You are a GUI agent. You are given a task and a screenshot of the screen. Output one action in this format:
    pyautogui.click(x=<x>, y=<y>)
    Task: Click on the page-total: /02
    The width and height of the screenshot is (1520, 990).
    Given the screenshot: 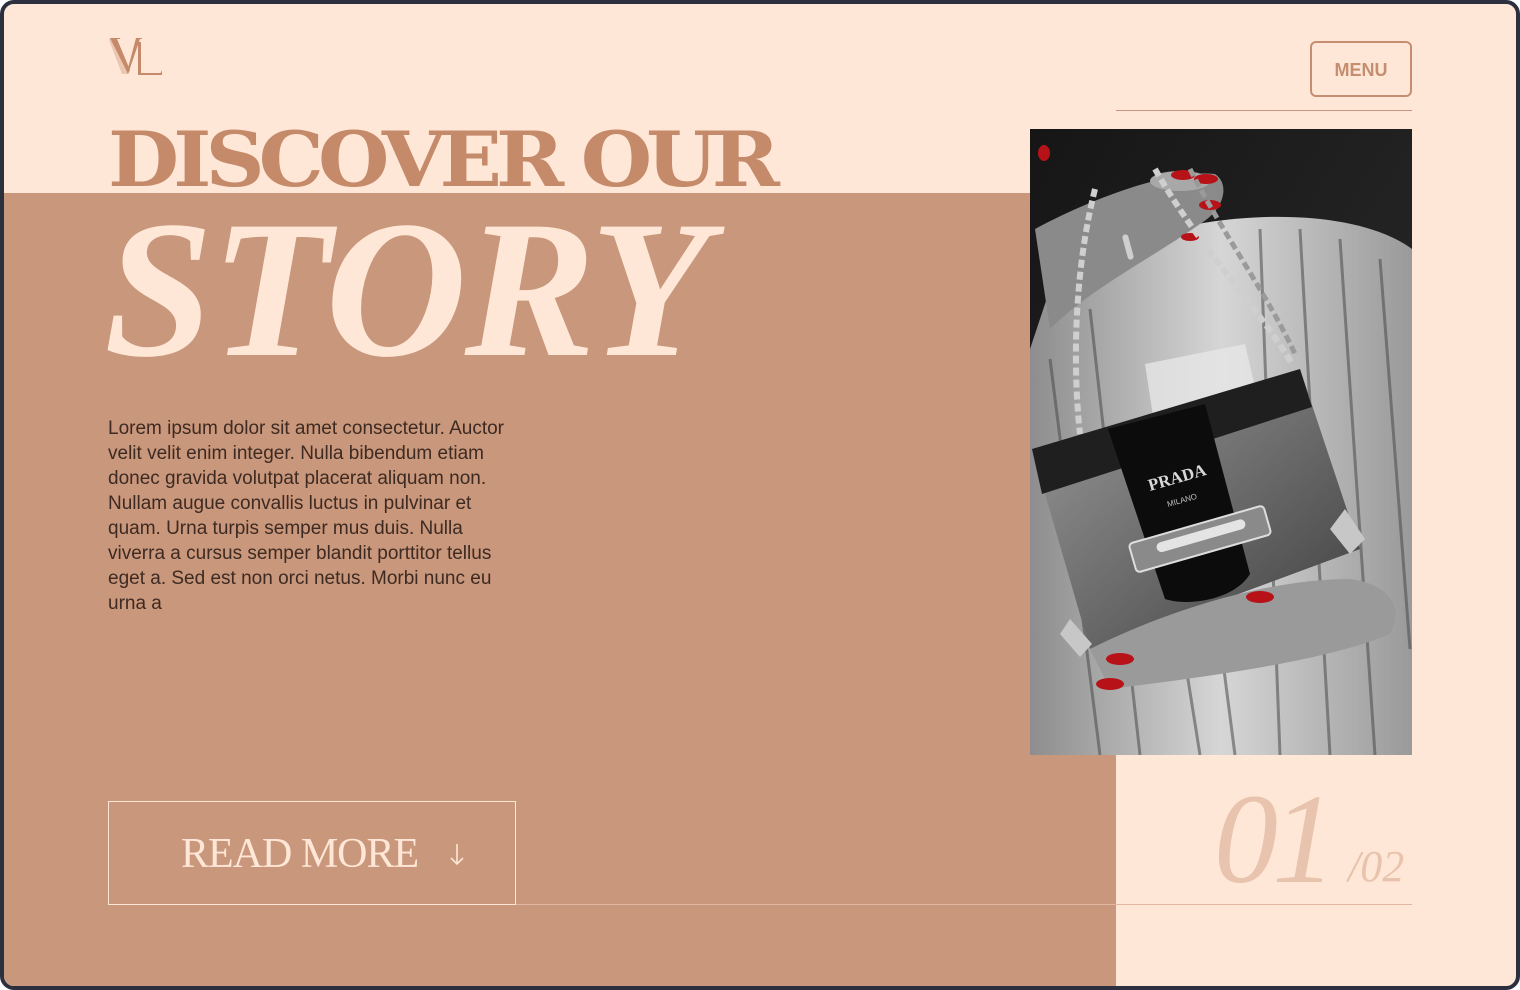 What is the action you would take?
    pyautogui.click(x=1376, y=866)
    